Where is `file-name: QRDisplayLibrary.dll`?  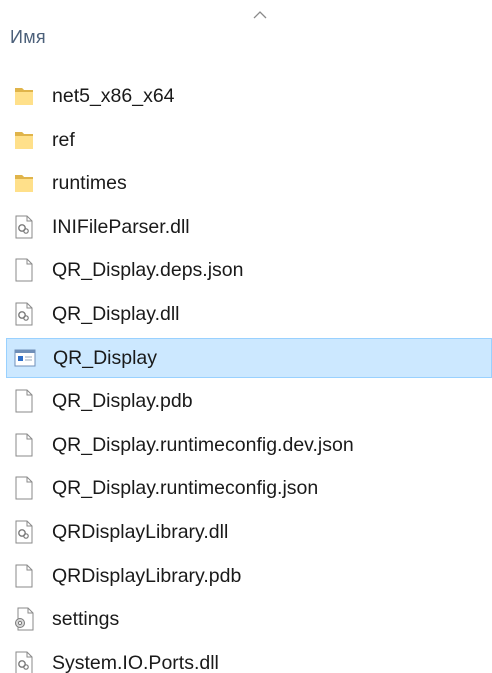
file-name: QRDisplayLibrary.dll is located at coordinates (140, 531).